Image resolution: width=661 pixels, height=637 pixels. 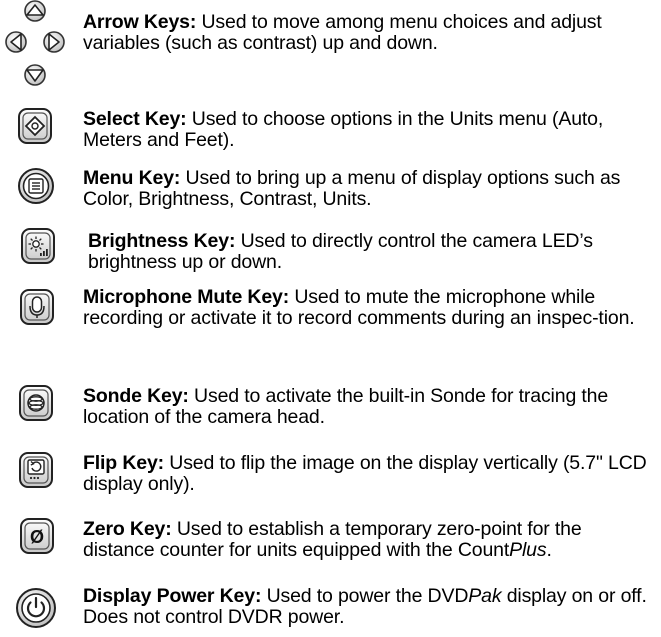 What do you see at coordinates (549, 550) in the screenshot?
I see `key-desc-end: .` at bounding box center [549, 550].